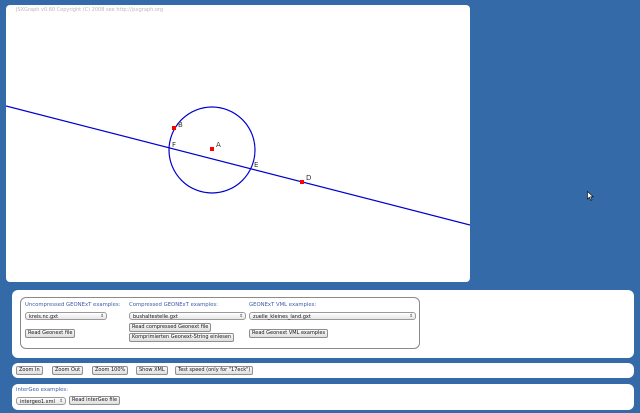 The height and width of the screenshot is (413, 640). I want to click on read-compressed-geonext-button: Read compressed Geonext file, so click(170, 327).